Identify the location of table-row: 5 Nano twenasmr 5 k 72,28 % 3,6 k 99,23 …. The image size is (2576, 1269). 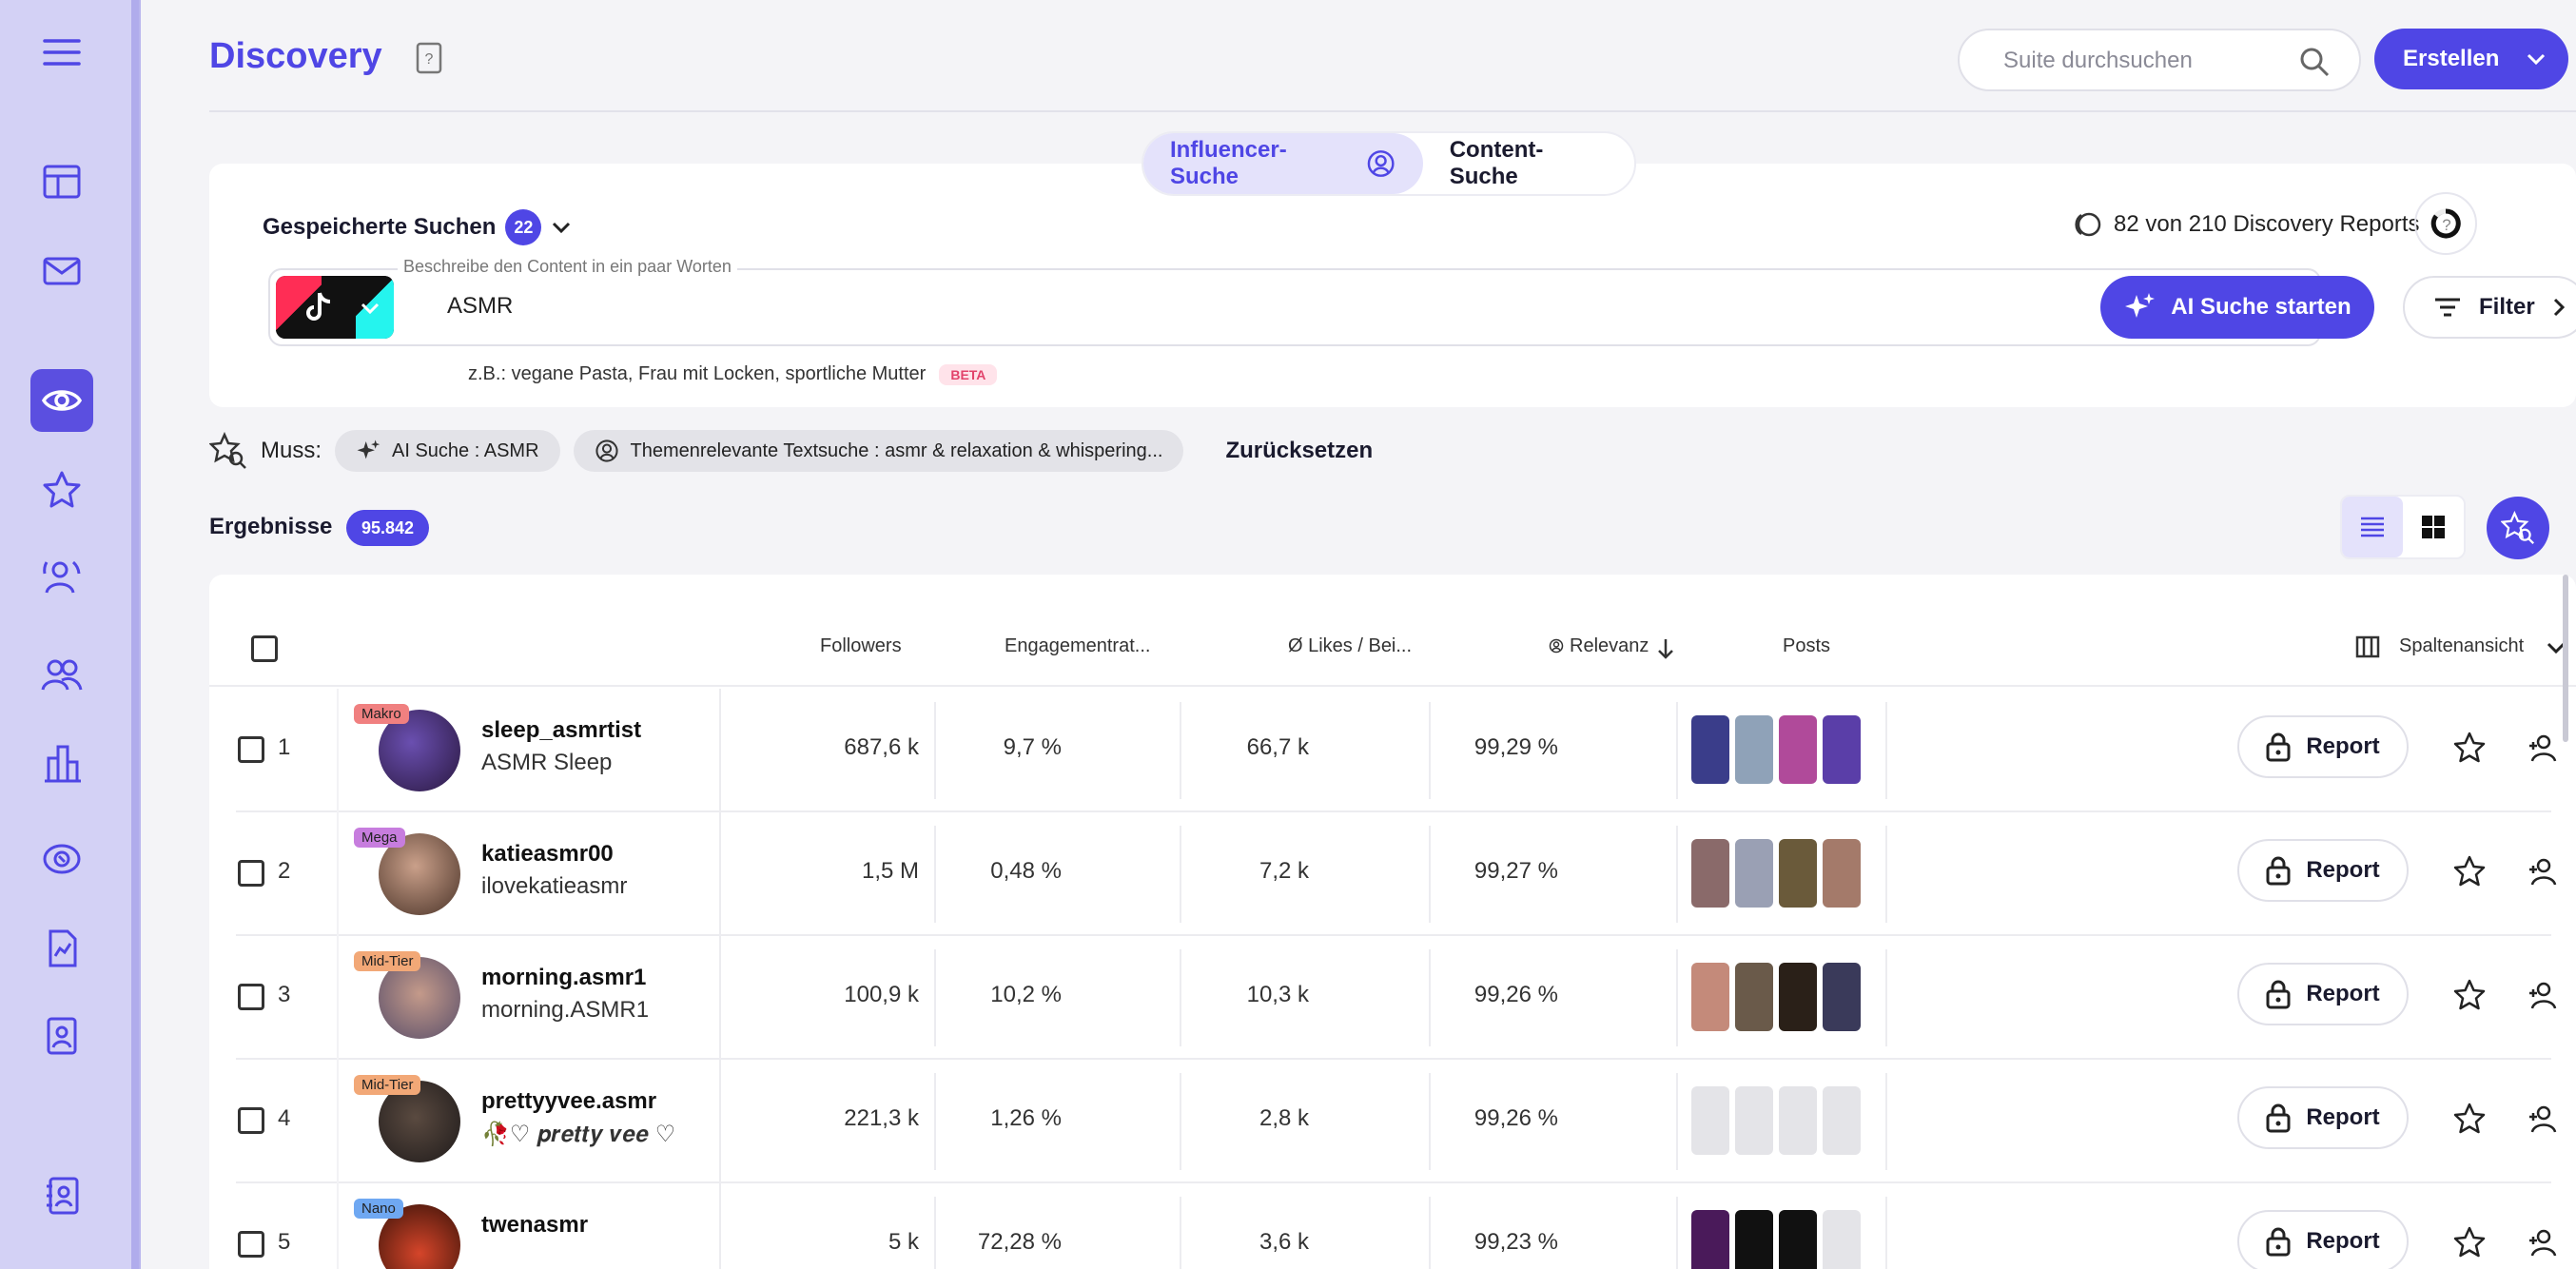
(1397, 1226).